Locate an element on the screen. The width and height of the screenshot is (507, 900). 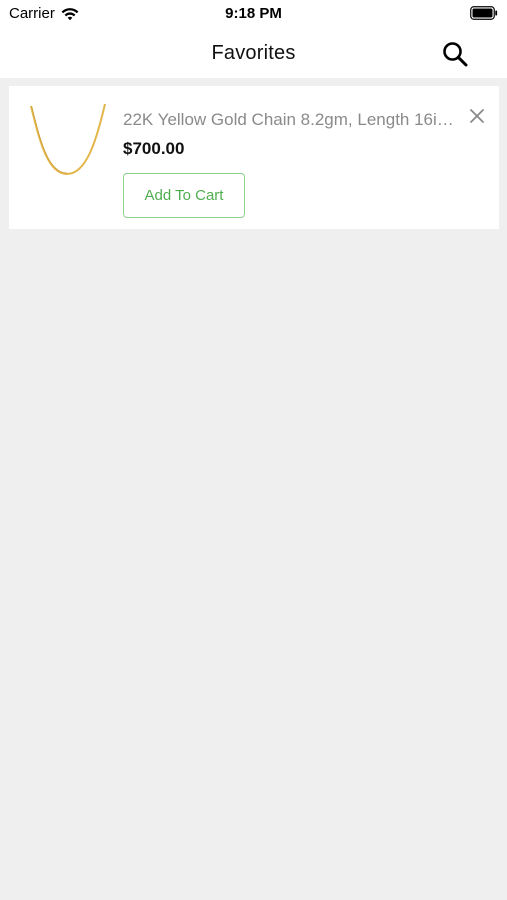
status-bar: Carrier 9:18 PM is located at coordinates (253, 15).